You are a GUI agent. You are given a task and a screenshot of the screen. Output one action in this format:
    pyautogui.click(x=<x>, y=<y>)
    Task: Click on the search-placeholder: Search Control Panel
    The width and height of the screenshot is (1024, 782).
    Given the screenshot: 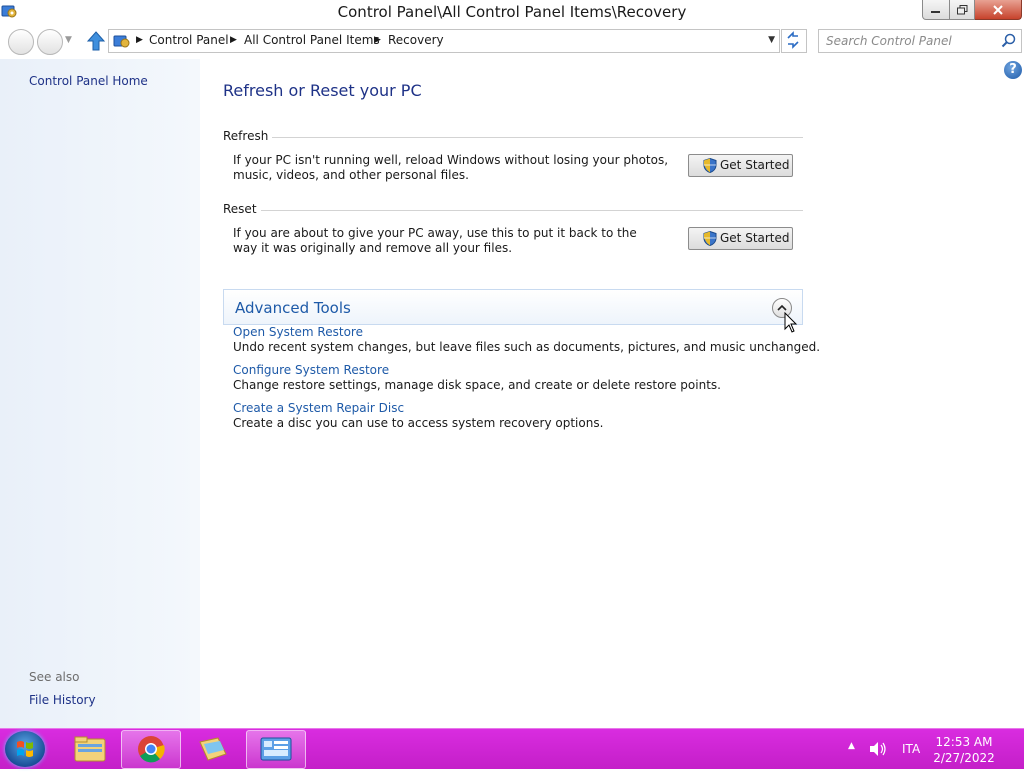 What is the action you would take?
    pyautogui.click(x=889, y=41)
    